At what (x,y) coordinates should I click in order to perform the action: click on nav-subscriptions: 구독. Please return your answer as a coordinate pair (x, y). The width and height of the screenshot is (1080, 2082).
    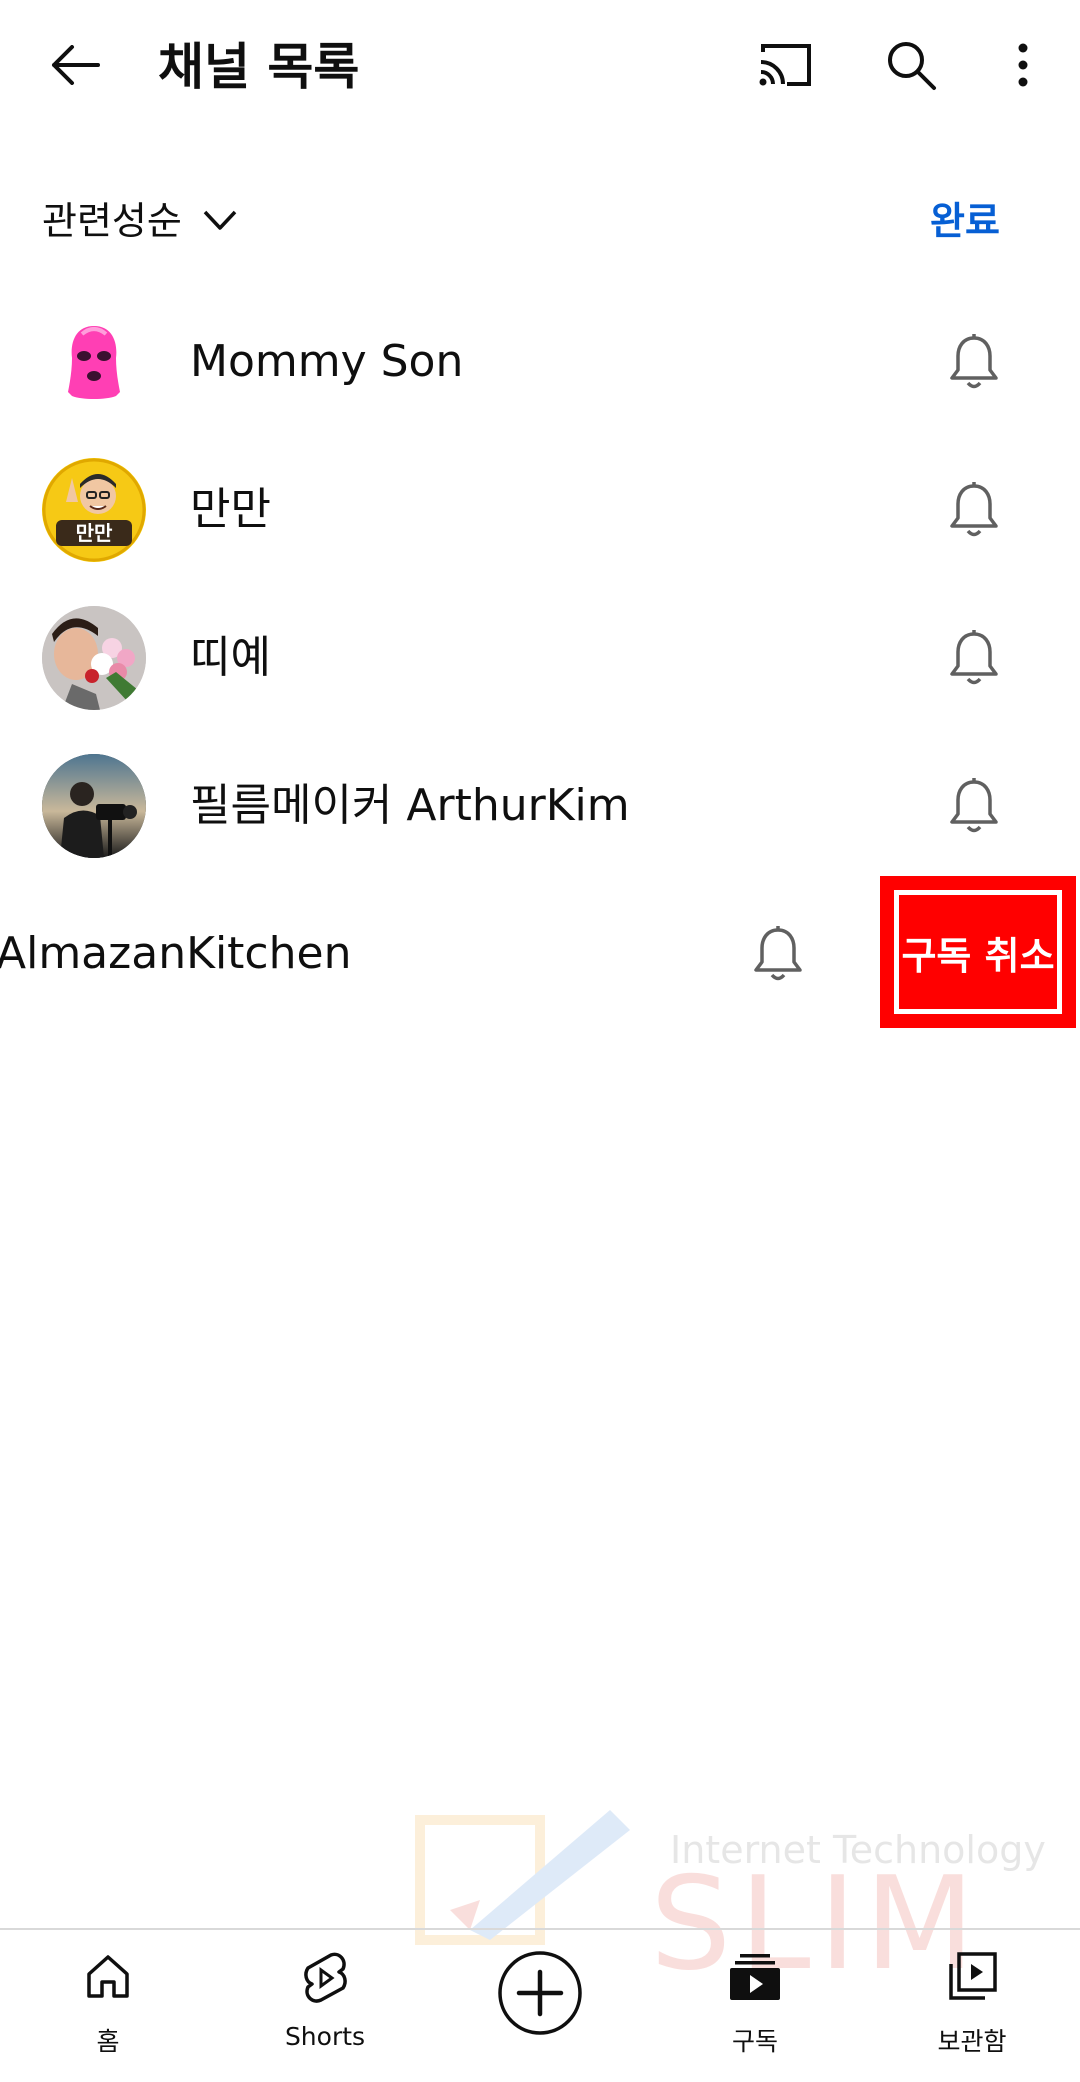
    Looking at the image, I should click on (755, 2005).